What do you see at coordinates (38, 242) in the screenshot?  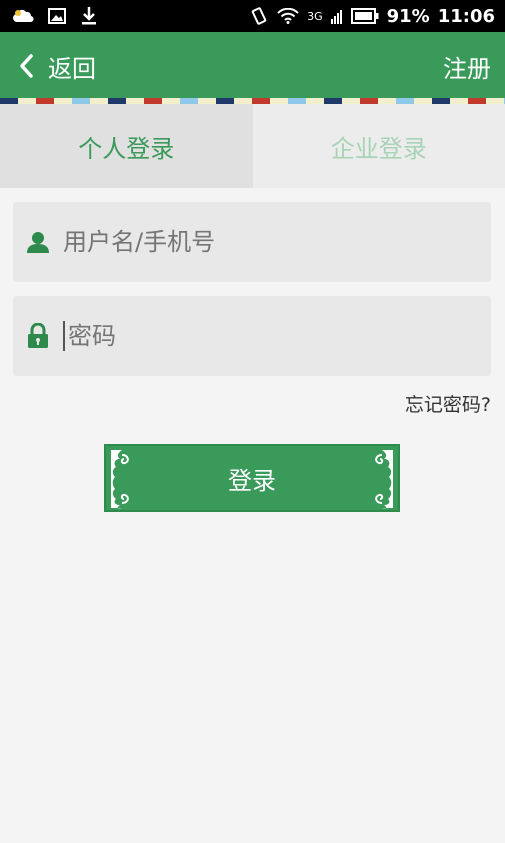 I see `user-icon` at bounding box center [38, 242].